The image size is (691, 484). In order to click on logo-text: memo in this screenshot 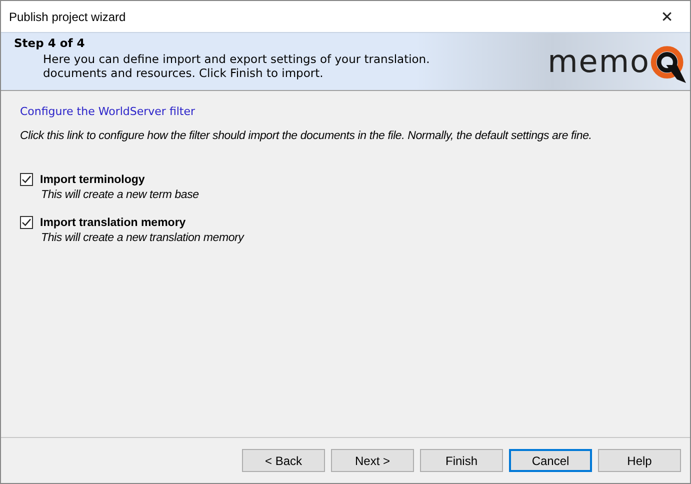, I will do `click(599, 62)`.